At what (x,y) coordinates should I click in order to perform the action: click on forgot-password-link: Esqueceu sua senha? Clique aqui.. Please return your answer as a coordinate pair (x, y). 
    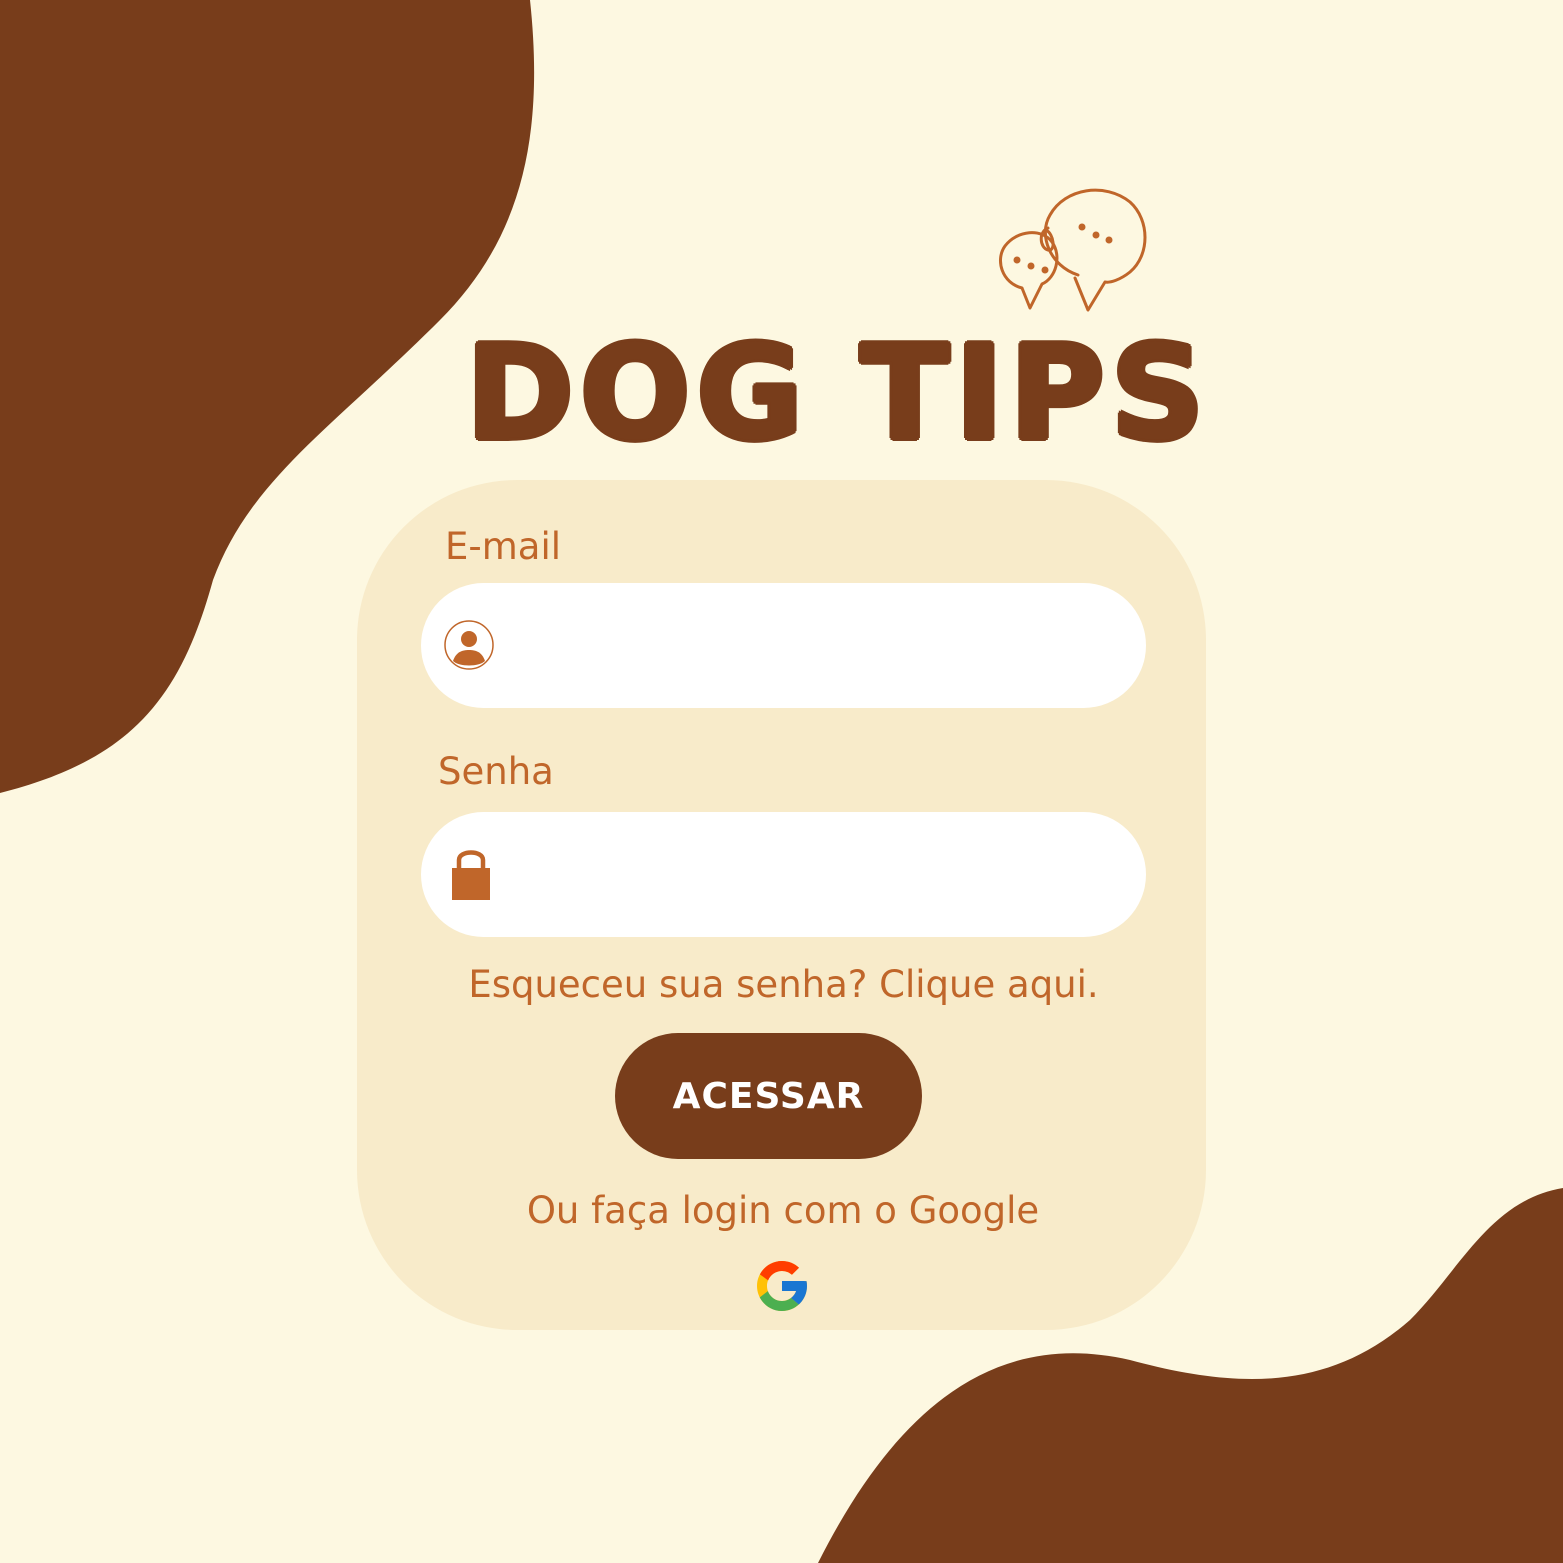
    Looking at the image, I should click on (783, 985).